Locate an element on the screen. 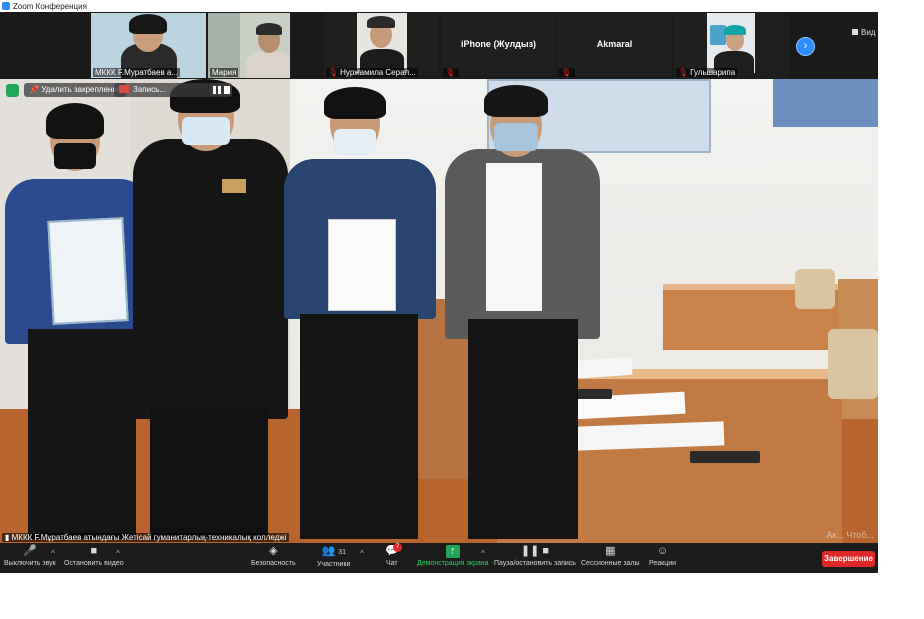 This screenshot has width=924, height=619. security-button: ◈ Безопасность is located at coordinates (273, 556).